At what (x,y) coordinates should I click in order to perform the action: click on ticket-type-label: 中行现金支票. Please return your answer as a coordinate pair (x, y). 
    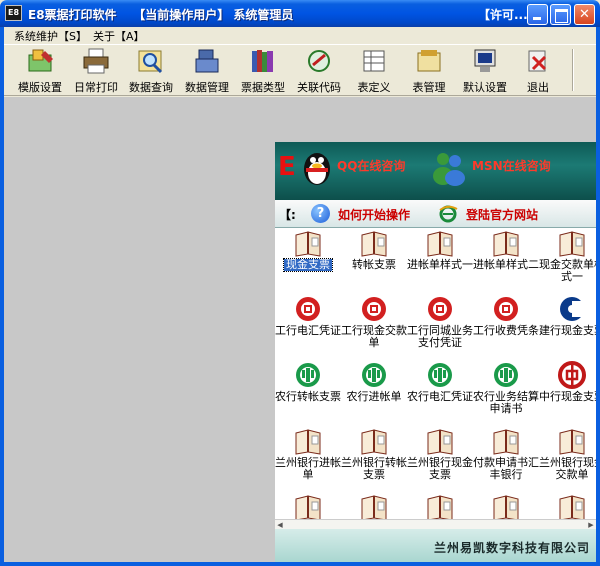
    Looking at the image, I should click on (567, 396).